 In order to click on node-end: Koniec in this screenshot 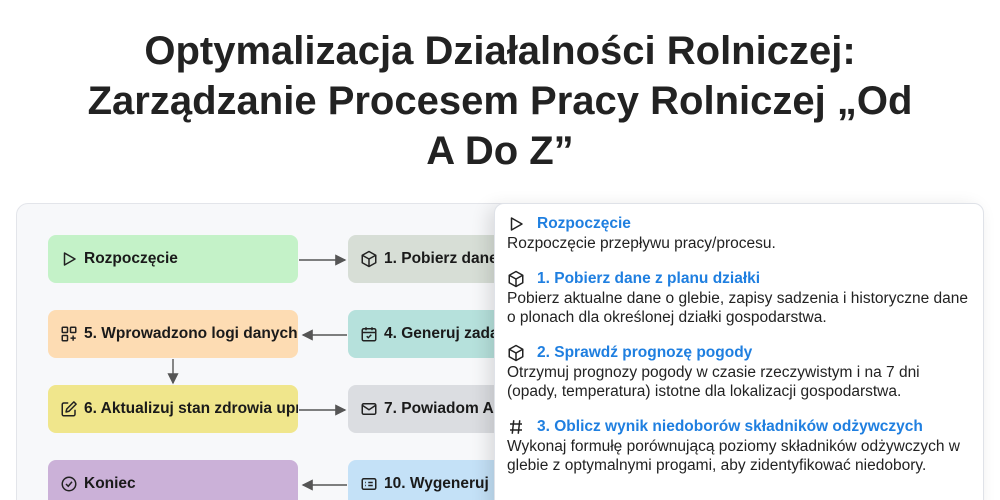, I will do `click(173, 480)`.